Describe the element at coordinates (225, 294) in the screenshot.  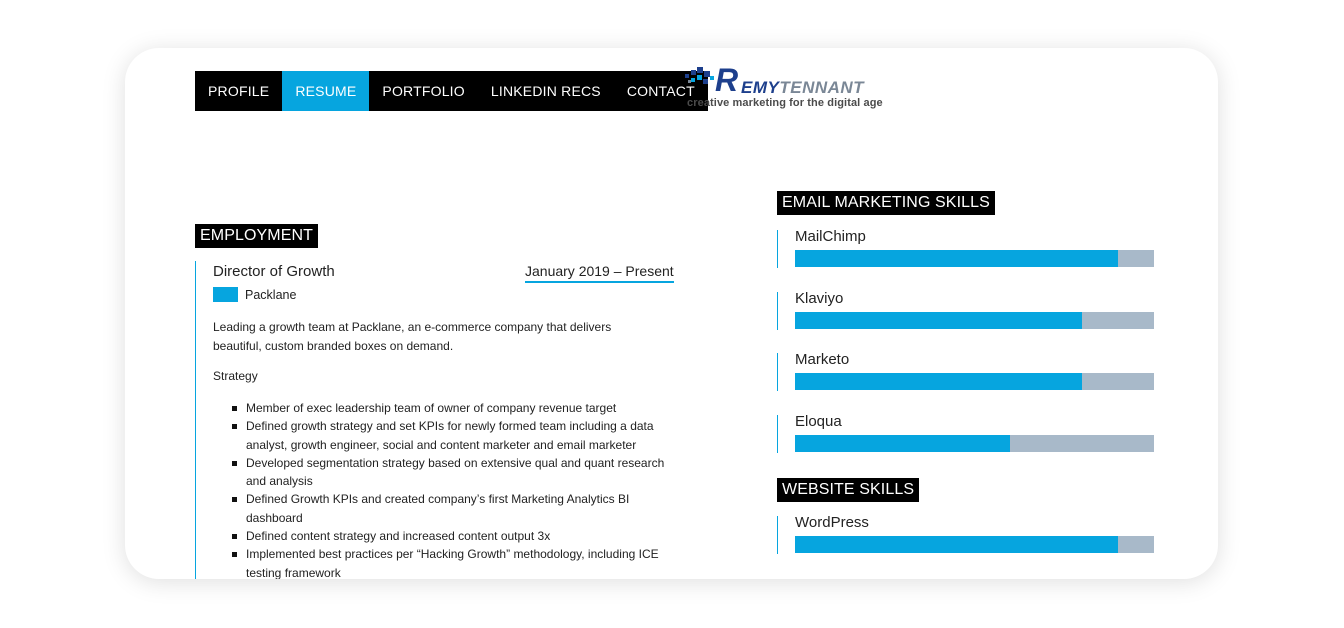
I see `company-swatch-icon` at that location.